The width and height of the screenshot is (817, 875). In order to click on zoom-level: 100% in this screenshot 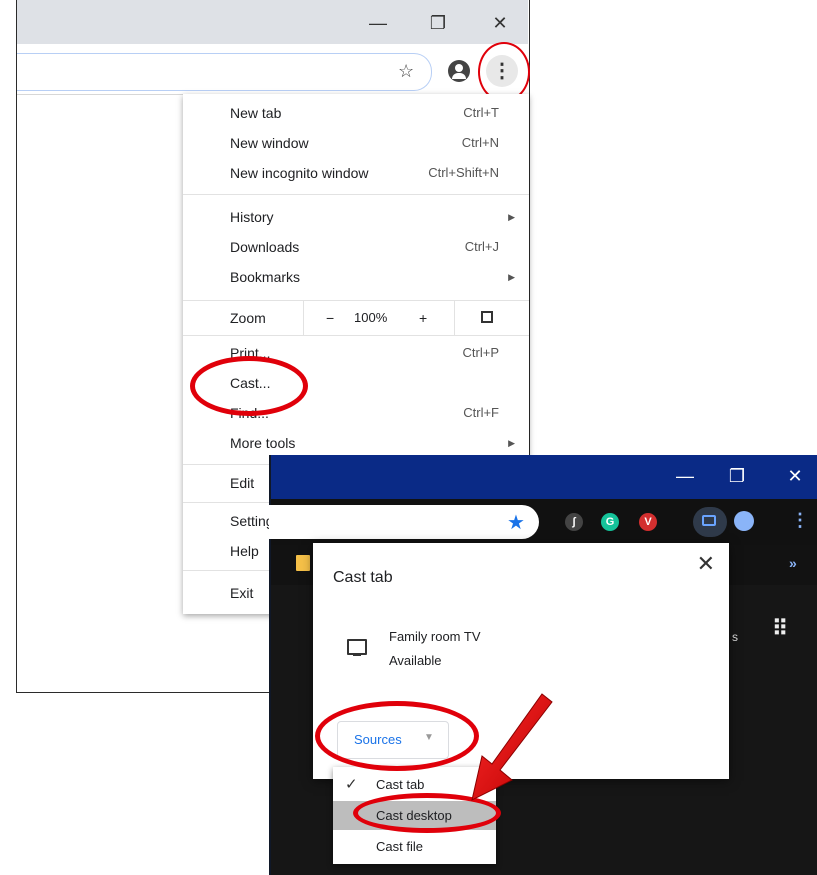, I will do `click(371, 317)`.